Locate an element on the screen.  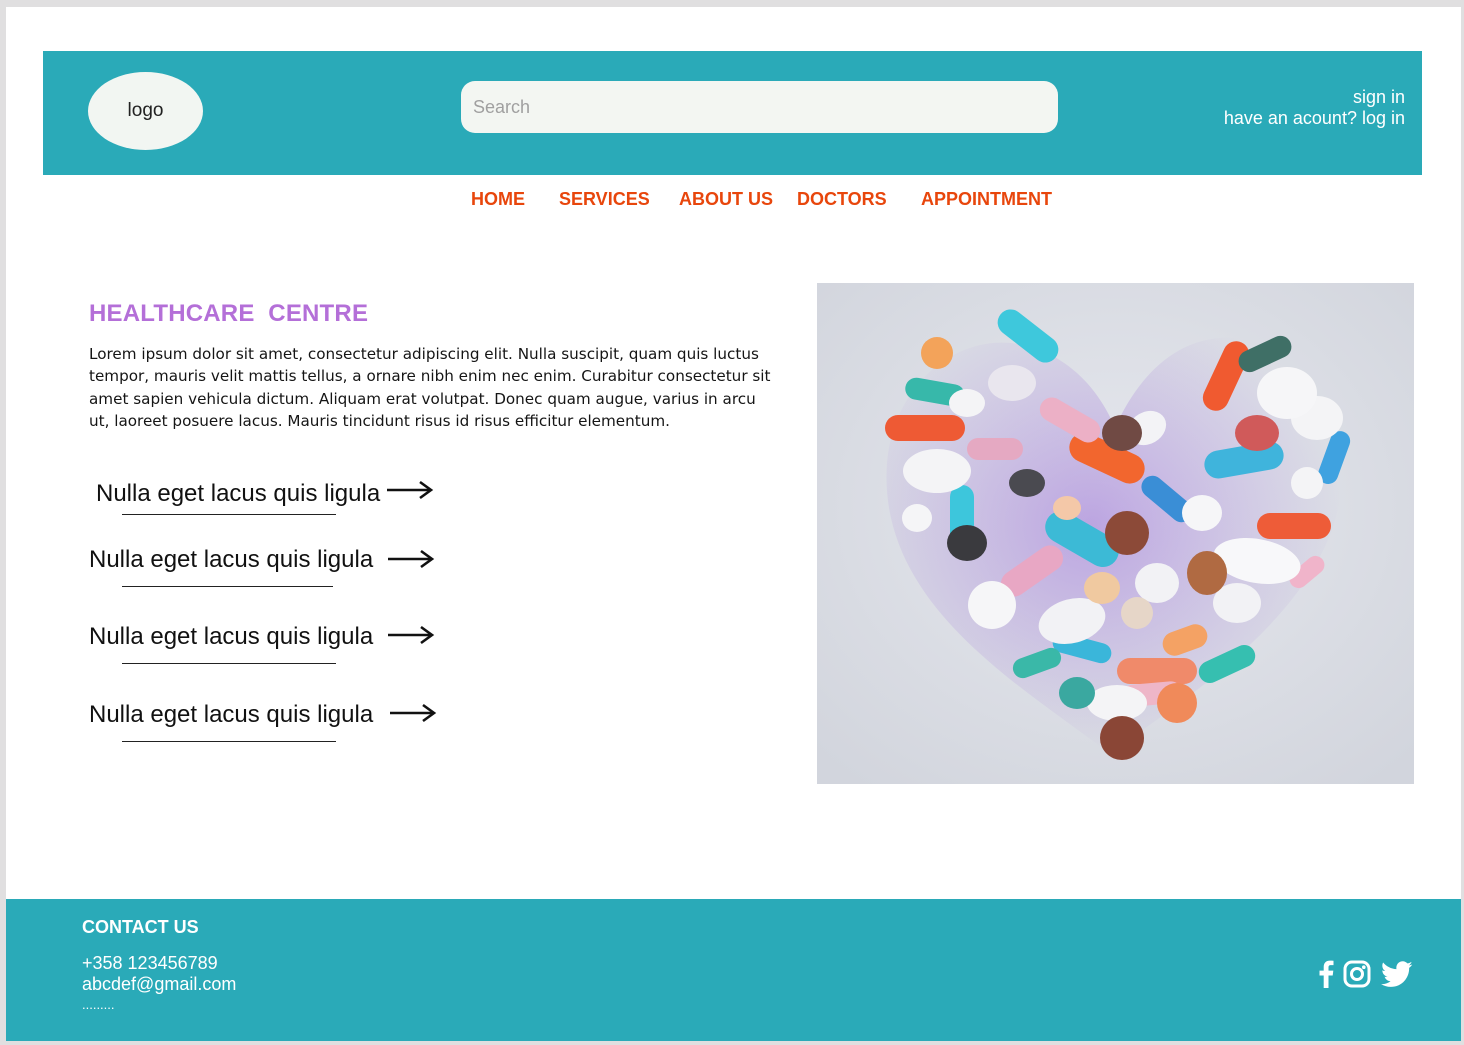
feature-link-3: Nulla eget lacus quis ligula is located at coordinates (269, 643).